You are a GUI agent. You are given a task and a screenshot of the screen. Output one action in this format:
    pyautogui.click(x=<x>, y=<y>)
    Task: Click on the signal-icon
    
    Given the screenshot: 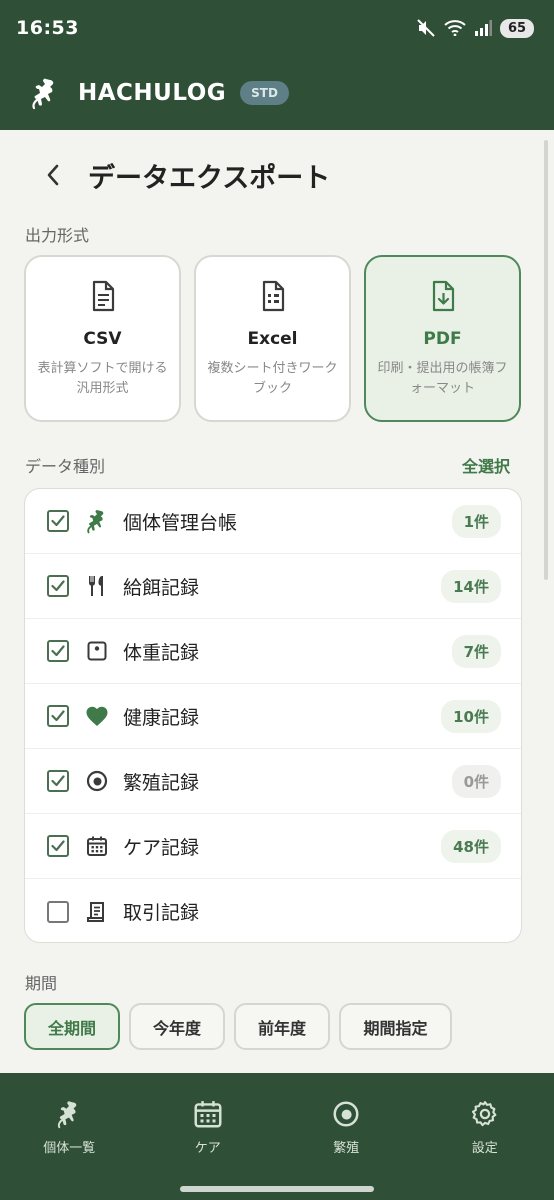 What is the action you would take?
    pyautogui.click(x=483, y=28)
    